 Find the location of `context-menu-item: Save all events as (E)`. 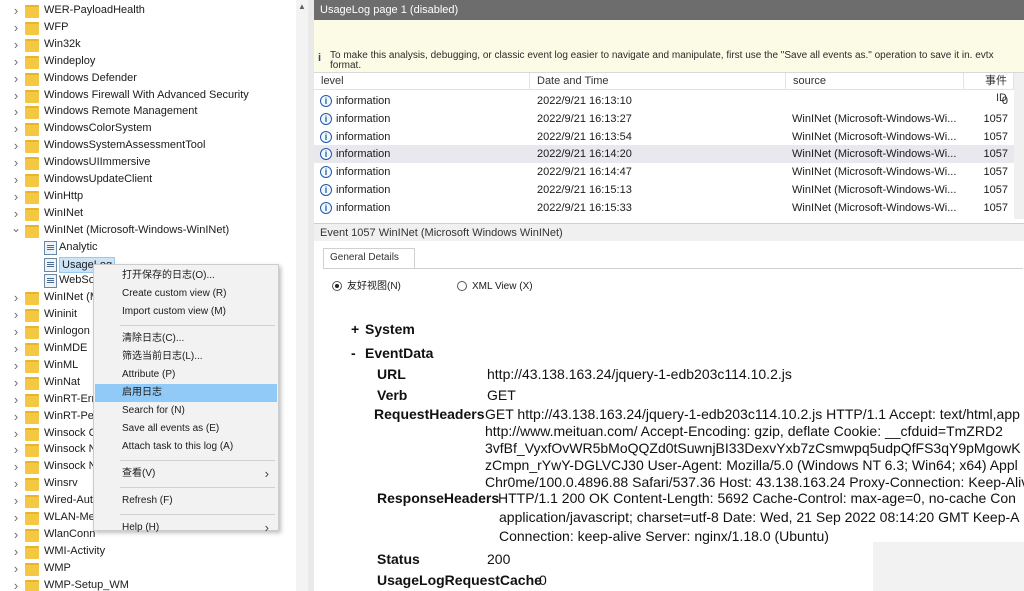

context-menu-item: Save all events as (E) is located at coordinates (186, 429).